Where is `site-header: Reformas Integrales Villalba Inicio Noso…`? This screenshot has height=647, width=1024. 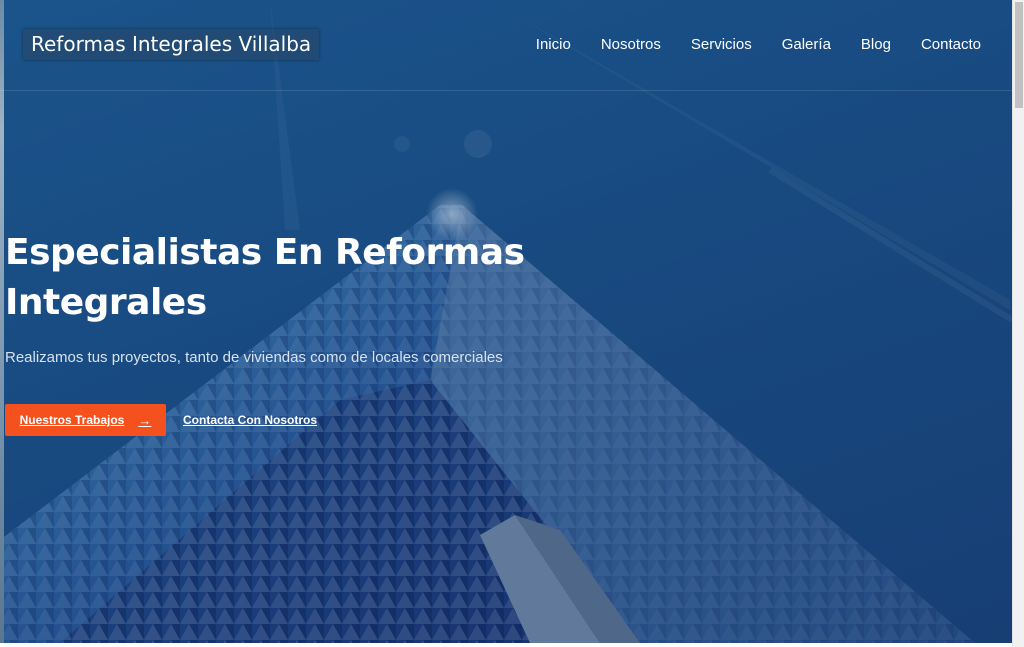 site-header: Reformas Integrales Villalba Inicio Noso… is located at coordinates (506, 45).